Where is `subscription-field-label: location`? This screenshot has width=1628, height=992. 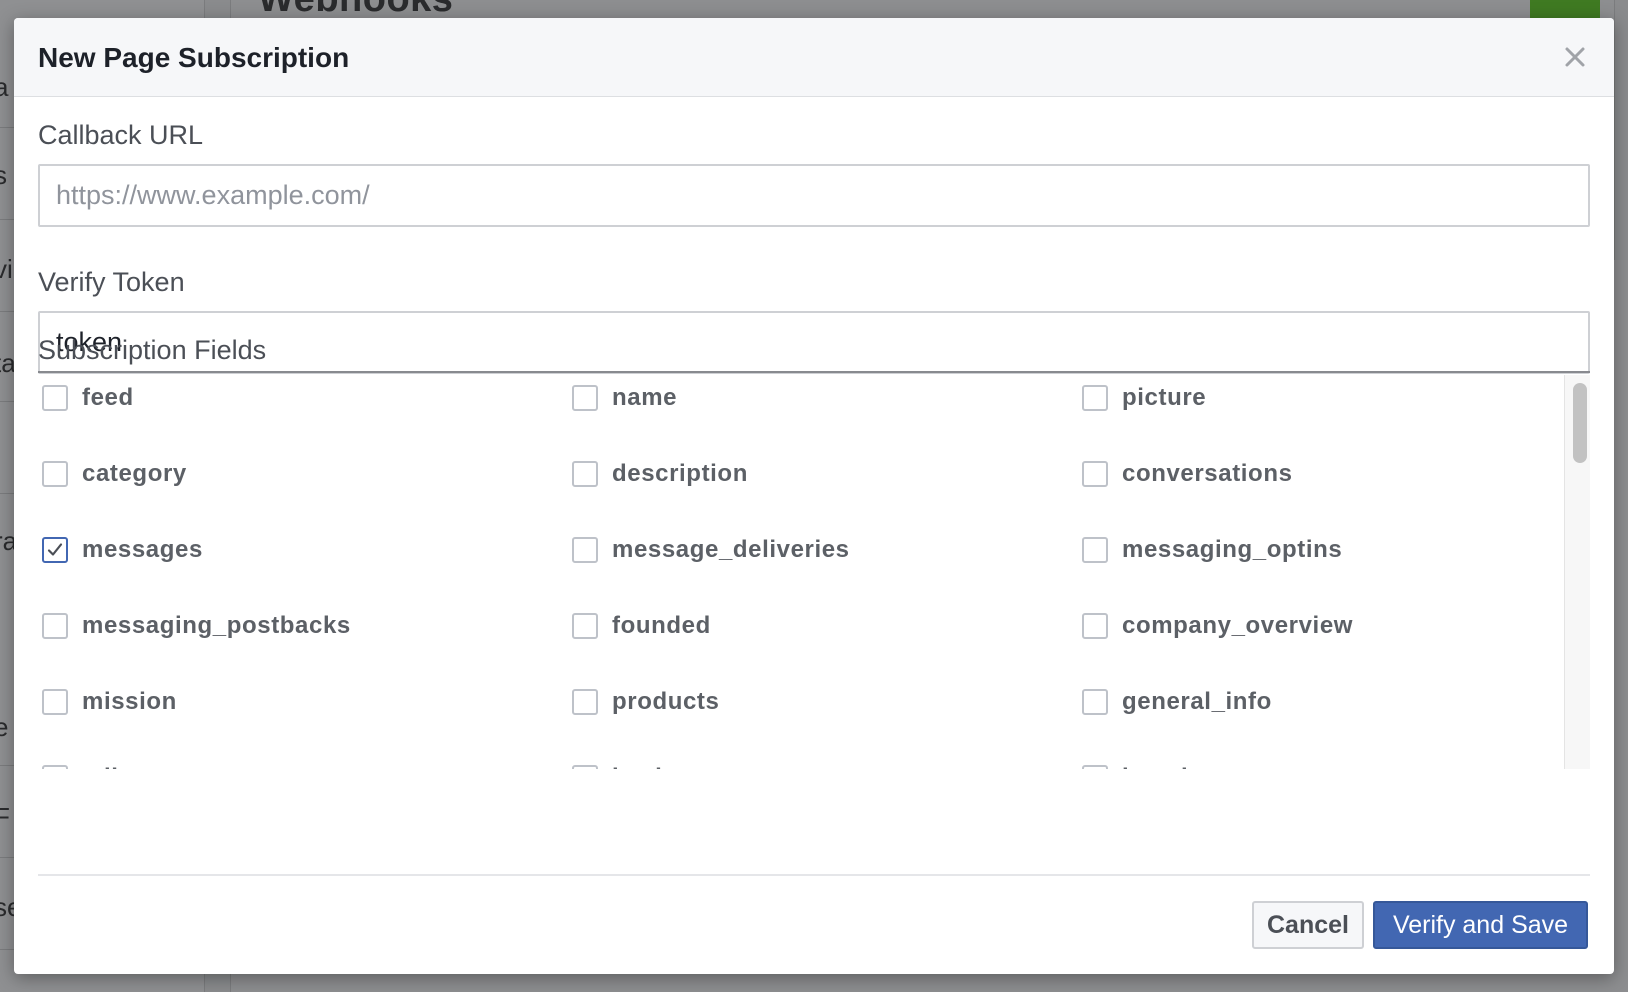 subscription-field-label: location is located at coordinates (1170, 766).